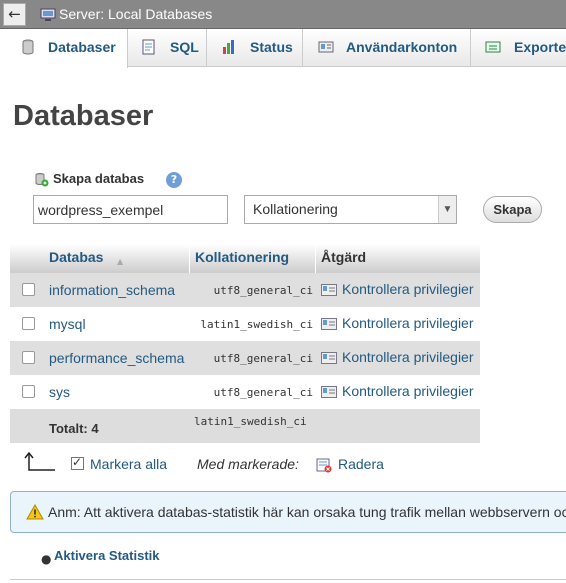 This screenshot has width=566, height=583. Describe the element at coordinates (128, 464) in the screenshot. I see `mark-all-link: Markera alla` at that location.